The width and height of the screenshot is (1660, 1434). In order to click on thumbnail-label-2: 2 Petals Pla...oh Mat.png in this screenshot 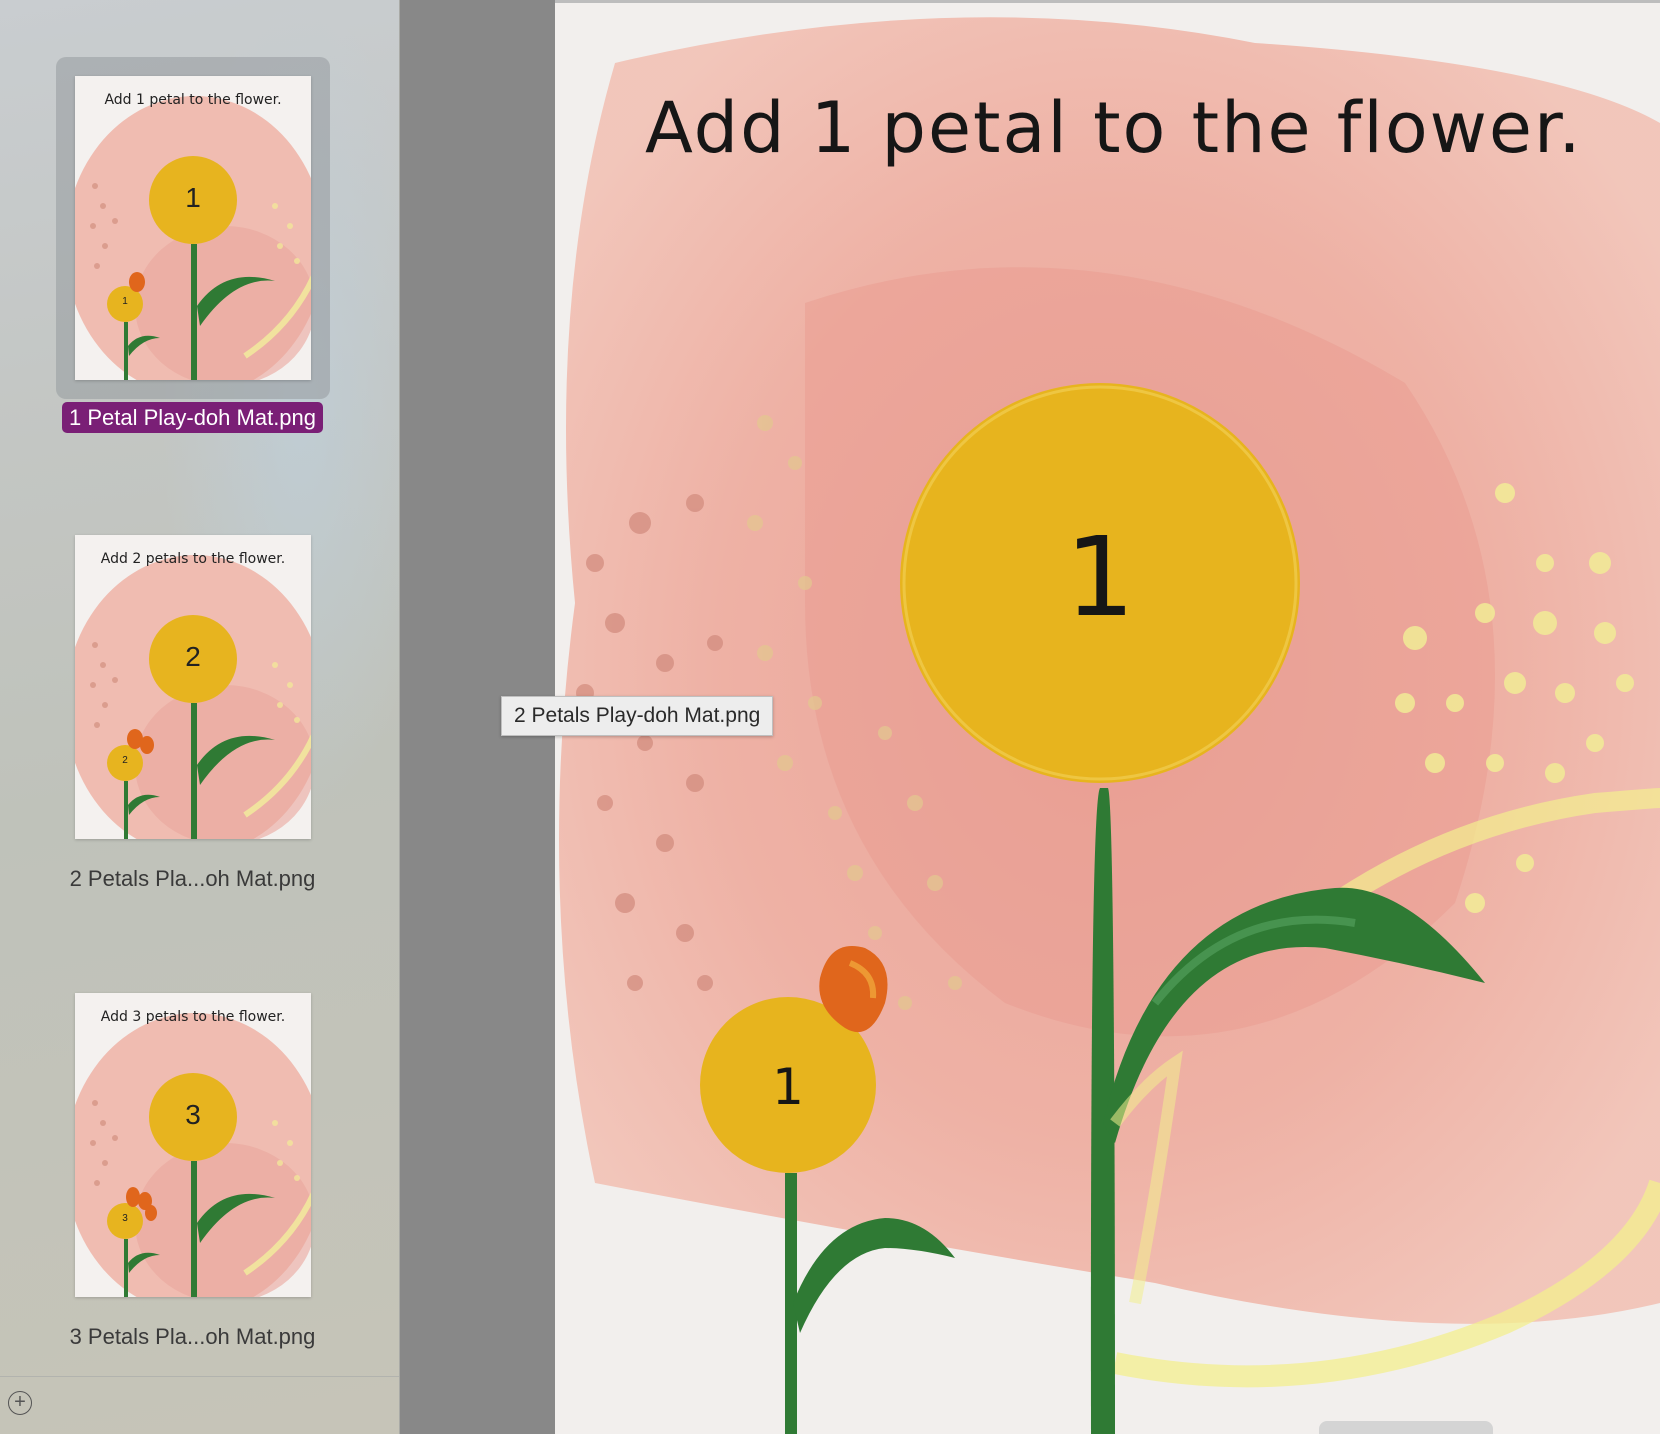, I will do `click(192, 879)`.